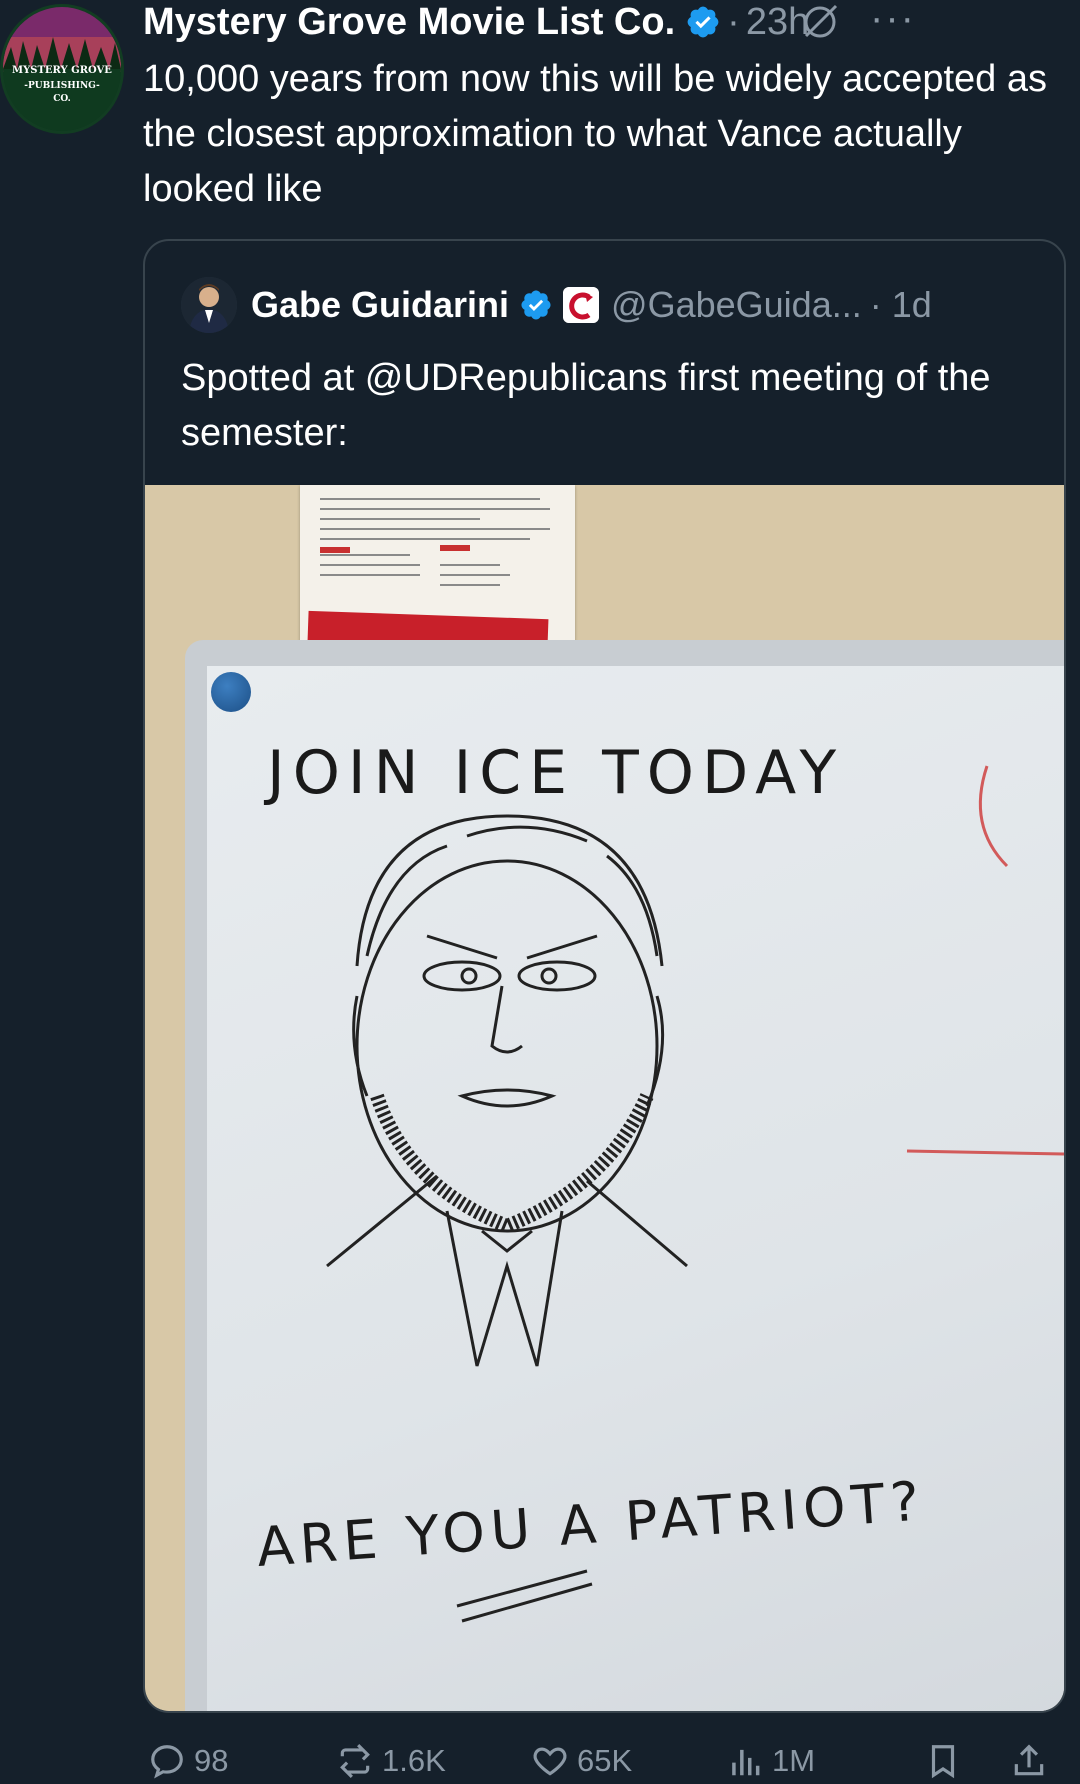 The height and width of the screenshot is (1784, 1080). I want to click on avatar-line1: MYSTERY GROVE, so click(62, 70).